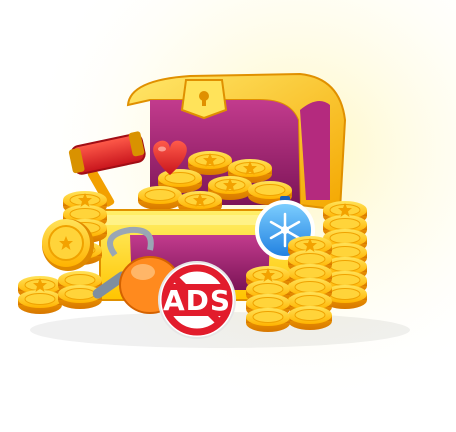 The height and width of the screenshot is (432, 456). What do you see at coordinates (68, 245) in the screenshot?
I see `big-star-coin` at bounding box center [68, 245].